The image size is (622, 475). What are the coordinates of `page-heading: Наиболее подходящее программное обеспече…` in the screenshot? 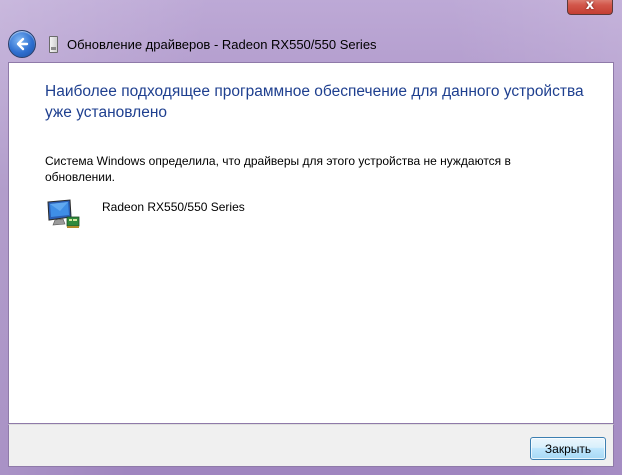 It's located at (314, 102).